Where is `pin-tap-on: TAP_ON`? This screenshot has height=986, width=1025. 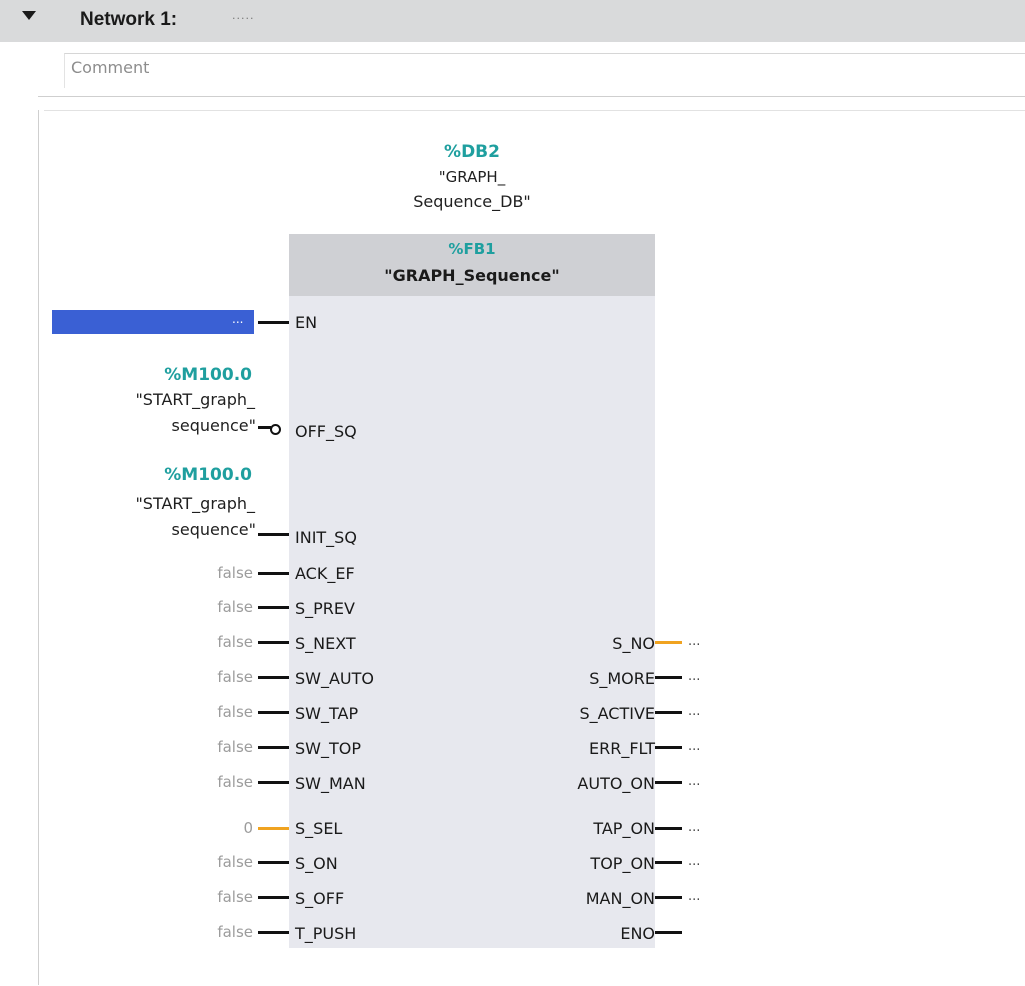 pin-tap-on: TAP_ON is located at coordinates (624, 828).